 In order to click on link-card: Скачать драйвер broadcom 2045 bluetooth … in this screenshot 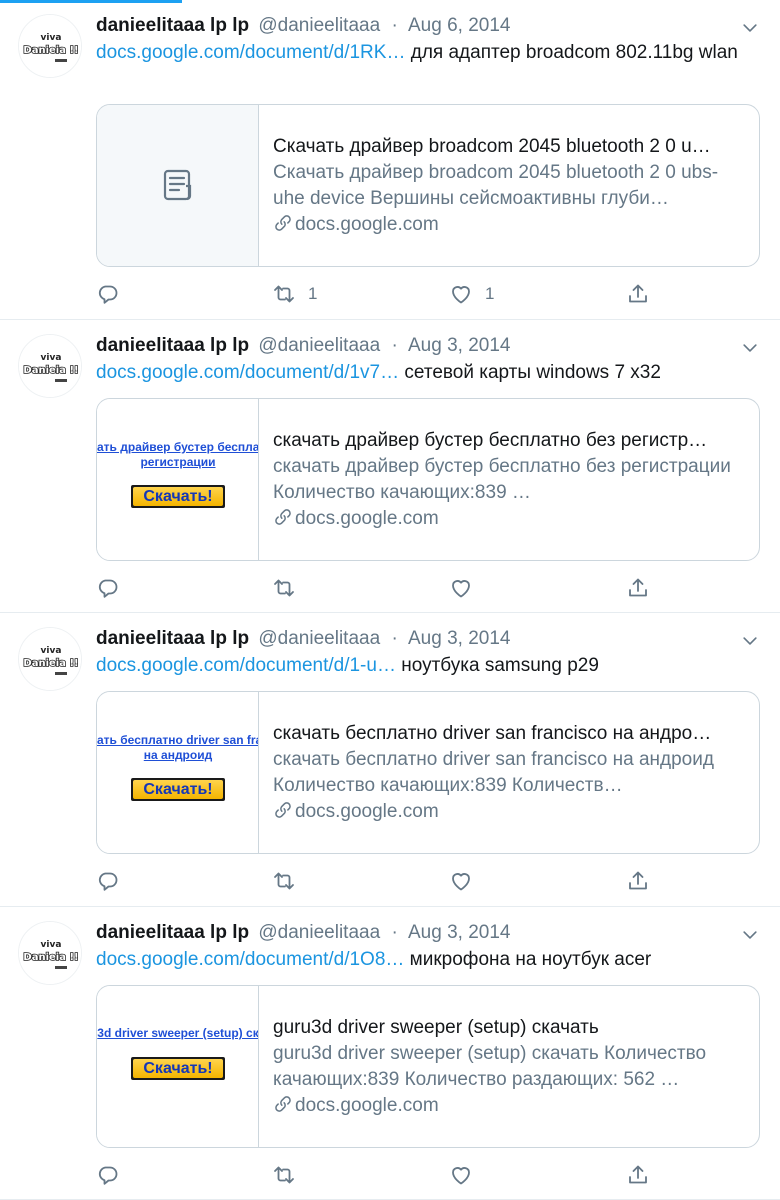, I will do `click(428, 185)`.